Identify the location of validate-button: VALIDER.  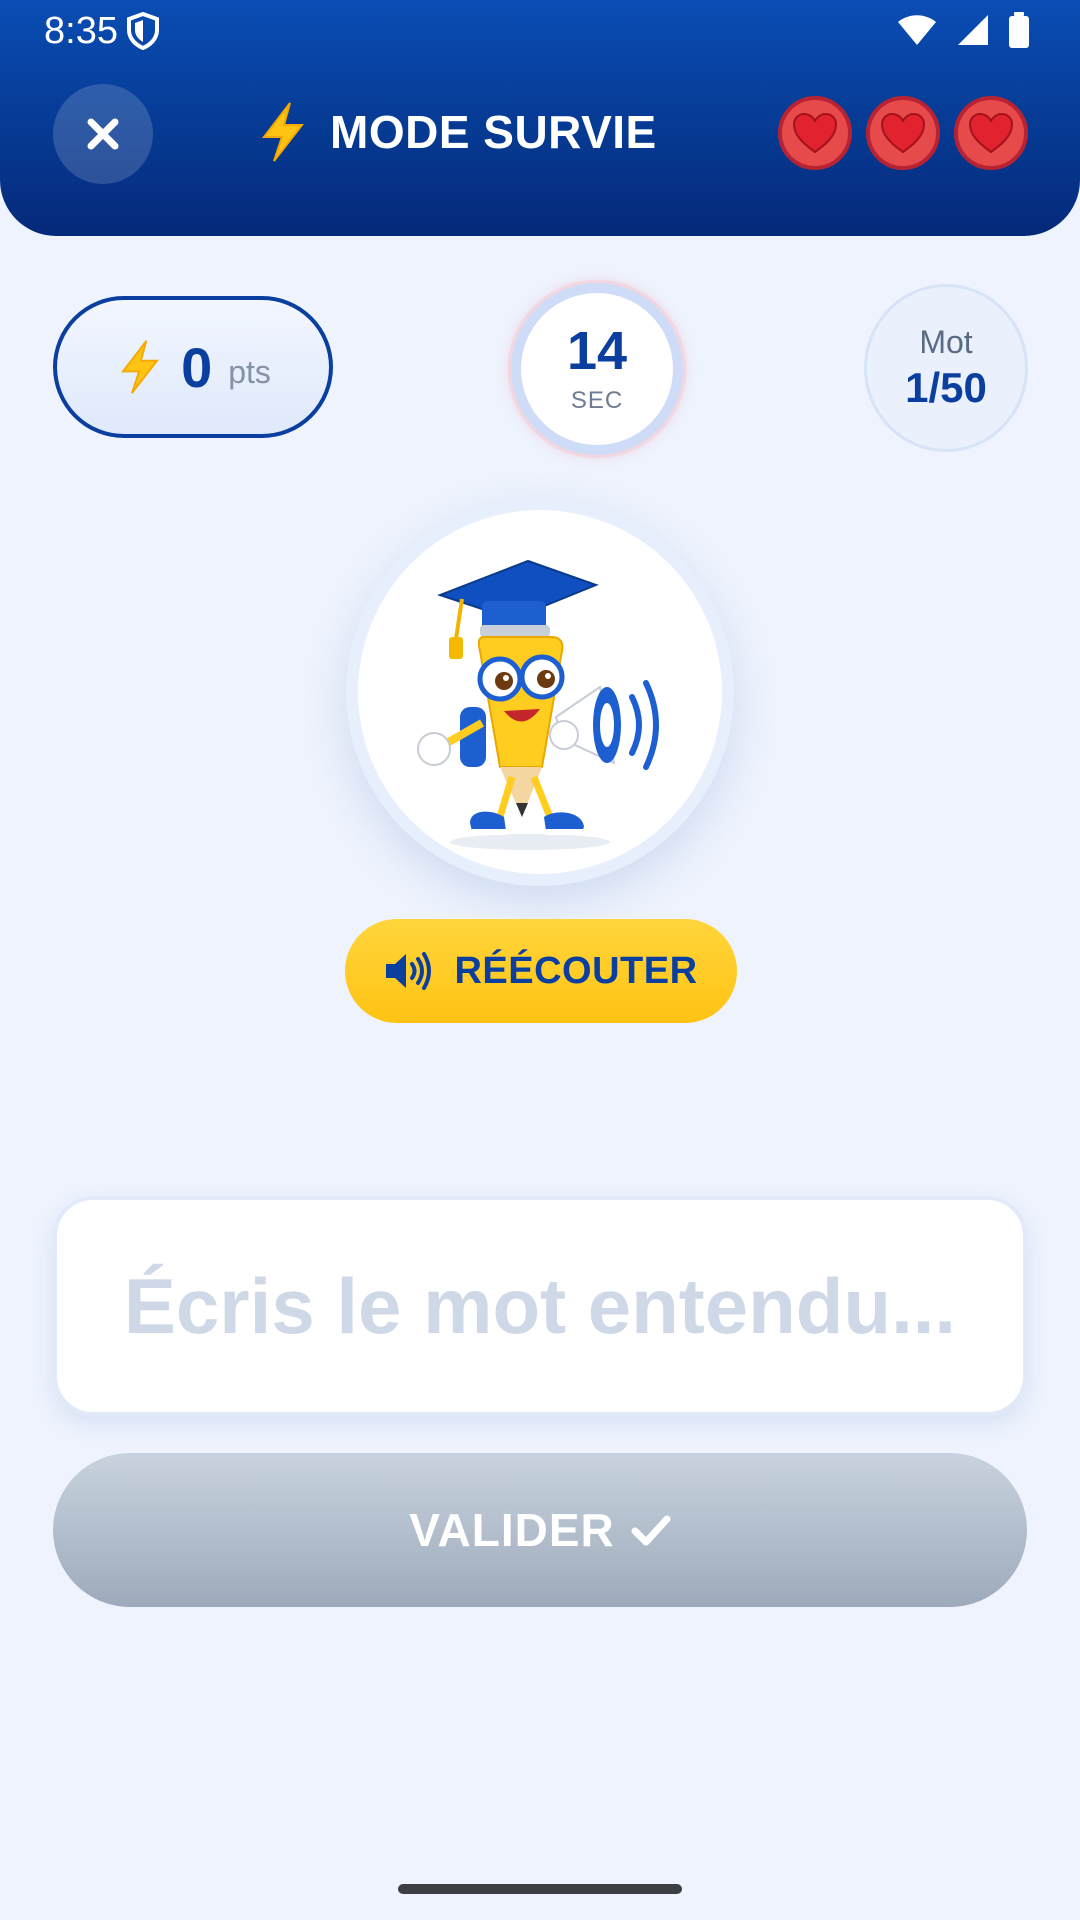
(540, 1530).